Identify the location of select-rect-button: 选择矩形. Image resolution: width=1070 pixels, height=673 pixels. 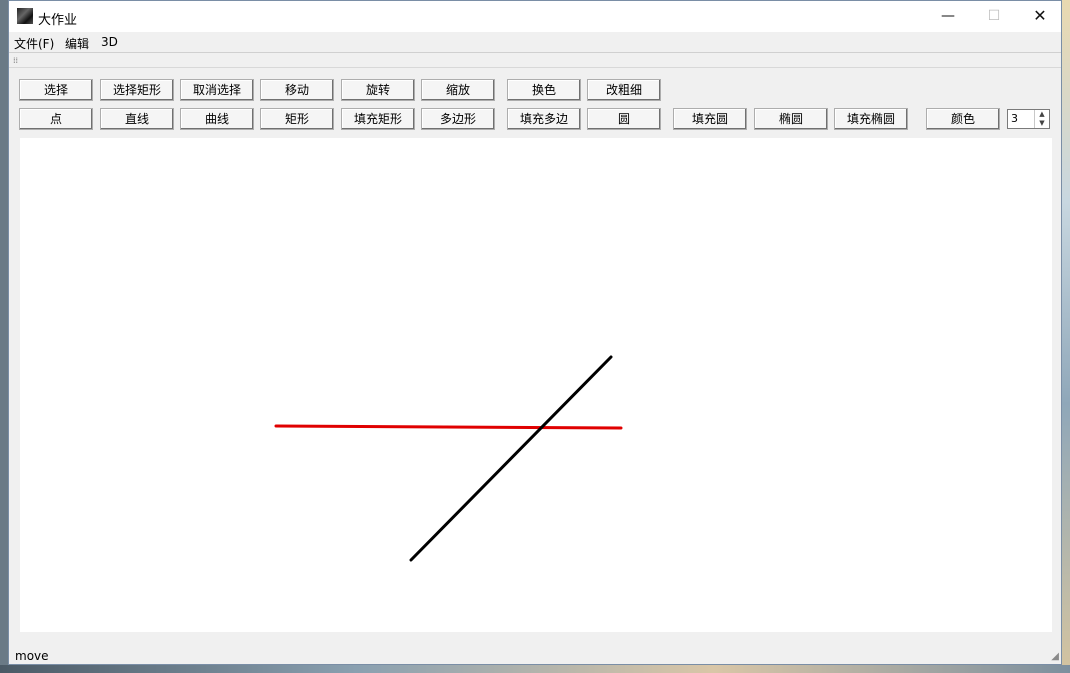
(137, 90).